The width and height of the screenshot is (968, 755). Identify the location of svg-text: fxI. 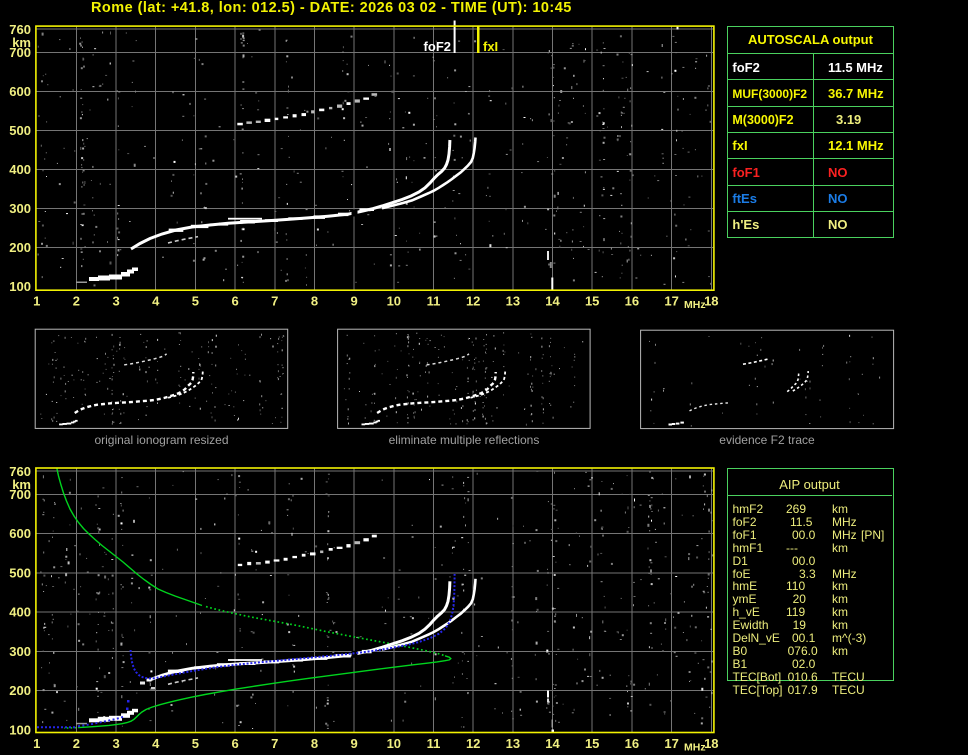
(490, 46).